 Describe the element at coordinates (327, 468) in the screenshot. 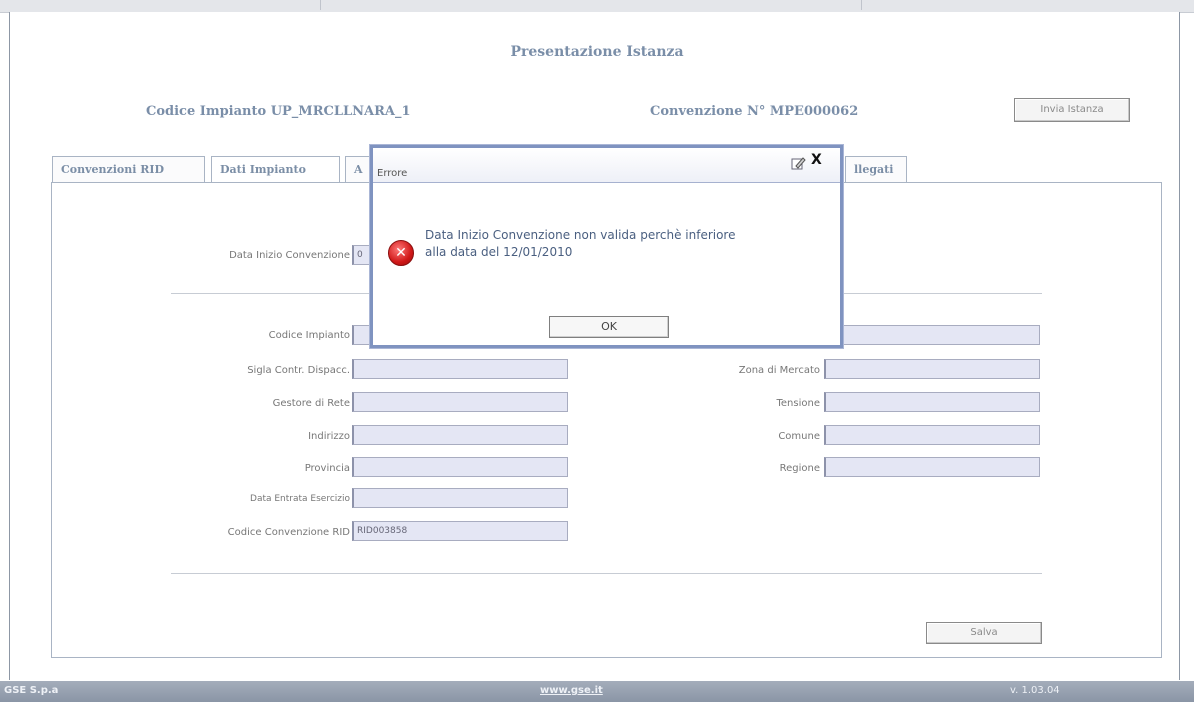

I see `provincia-label: Provincia` at that location.